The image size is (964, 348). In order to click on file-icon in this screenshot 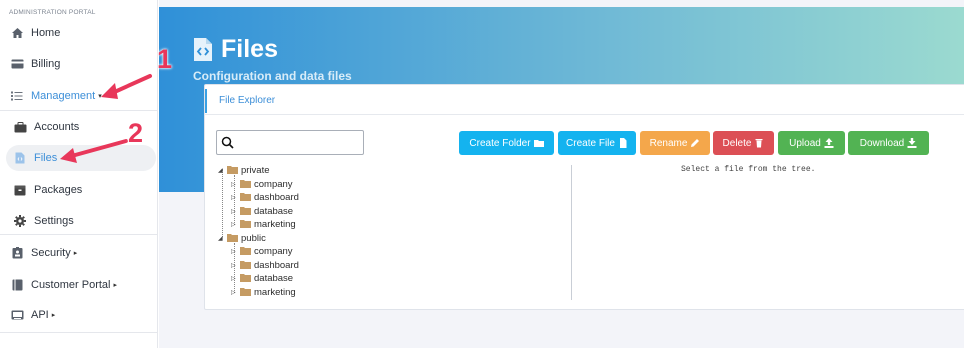, I will do `click(623, 143)`.